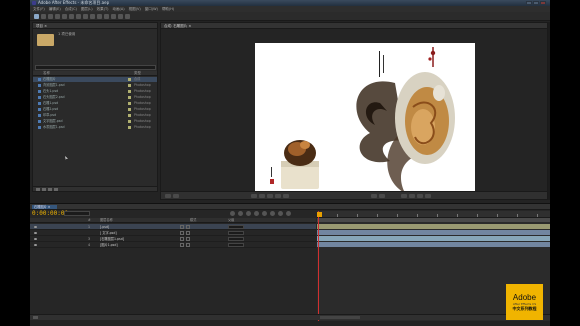  Describe the element at coordinates (106, 220) in the screenshot. I see `column-layer-name: 图层名称` at that location.